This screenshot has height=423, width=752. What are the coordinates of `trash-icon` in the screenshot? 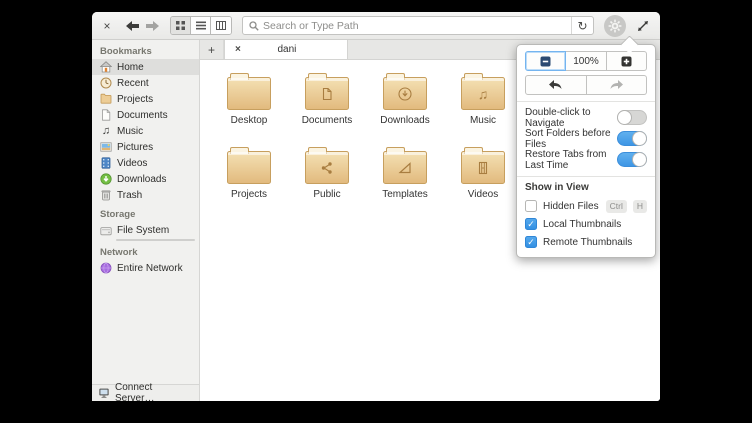 It's located at (106, 195).